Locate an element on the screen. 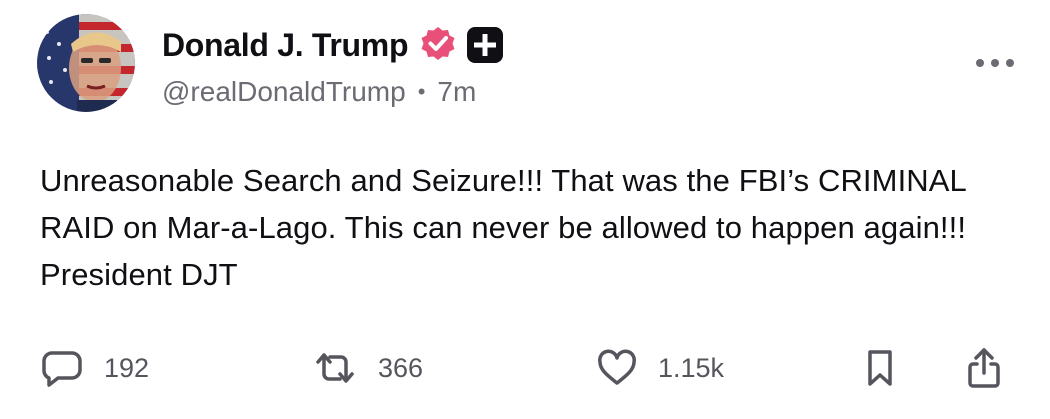 Image resolution: width=1050 pixels, height=419 pixels. verified-badge-icon is located at coordinates (438, 45).